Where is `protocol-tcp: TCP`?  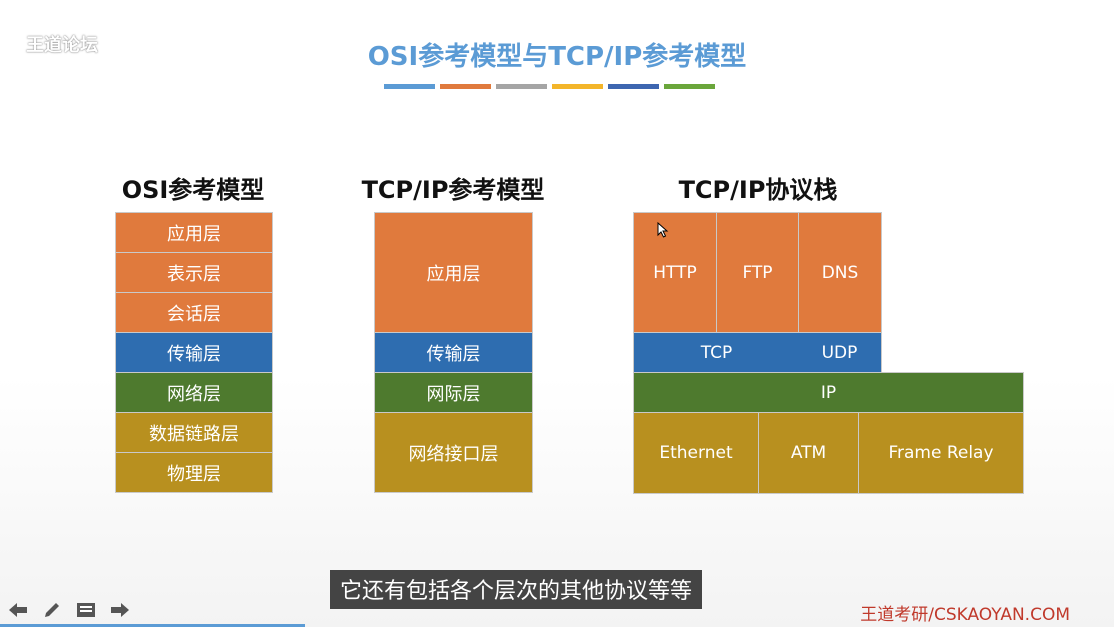
protocol-tcp: TCP is located at coordinates (716, 352).